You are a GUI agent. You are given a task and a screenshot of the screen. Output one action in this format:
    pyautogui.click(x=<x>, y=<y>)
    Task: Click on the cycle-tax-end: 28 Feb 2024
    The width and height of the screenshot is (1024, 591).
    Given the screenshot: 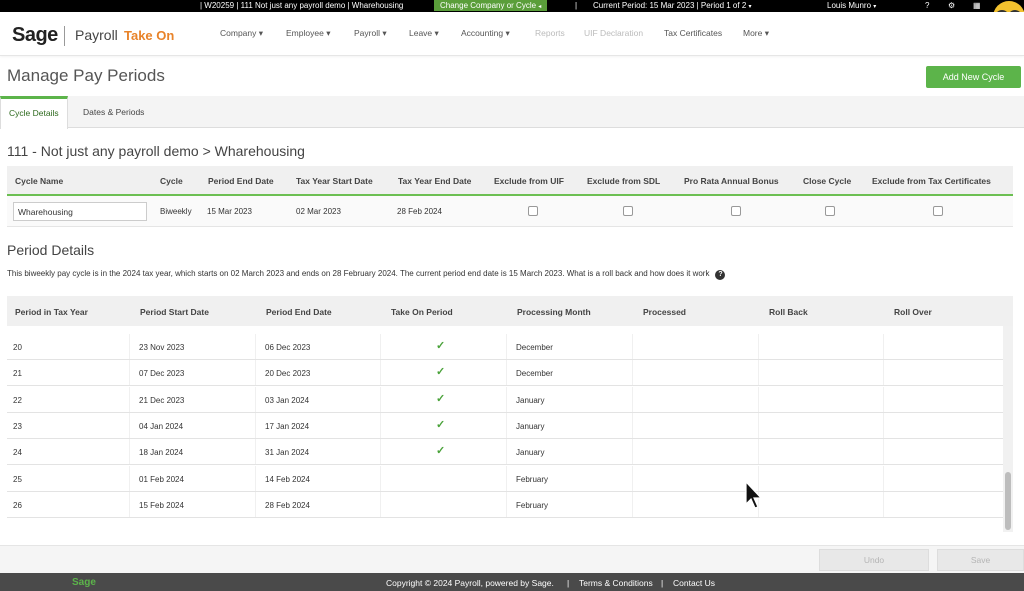 What is the action you would take?
    pyautogui.click(x=419, y=211)
    